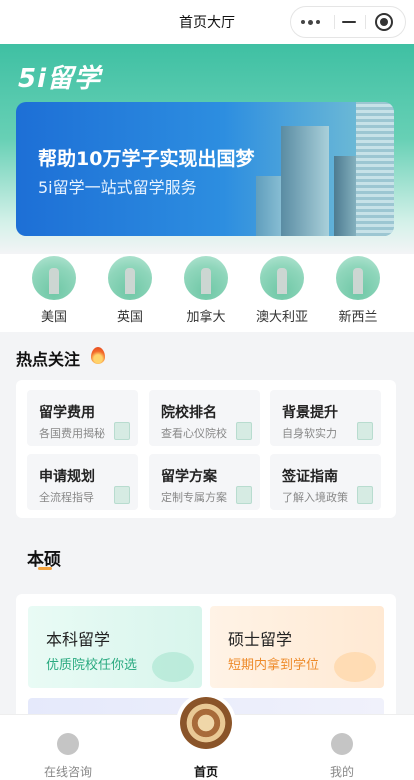 The image size is (414, 780). I want to click on country-label: 加拿大, so click(206, 317).